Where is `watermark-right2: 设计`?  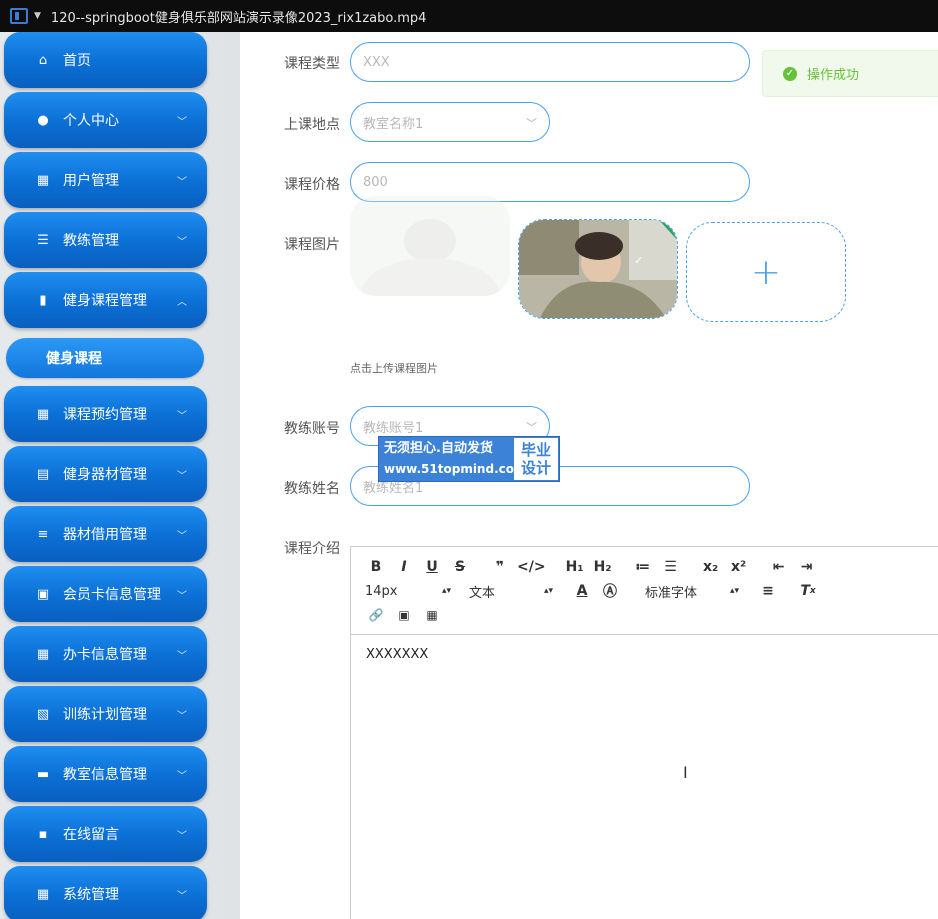
watermark-right2: 设计 is located at coordinates (535, 468).